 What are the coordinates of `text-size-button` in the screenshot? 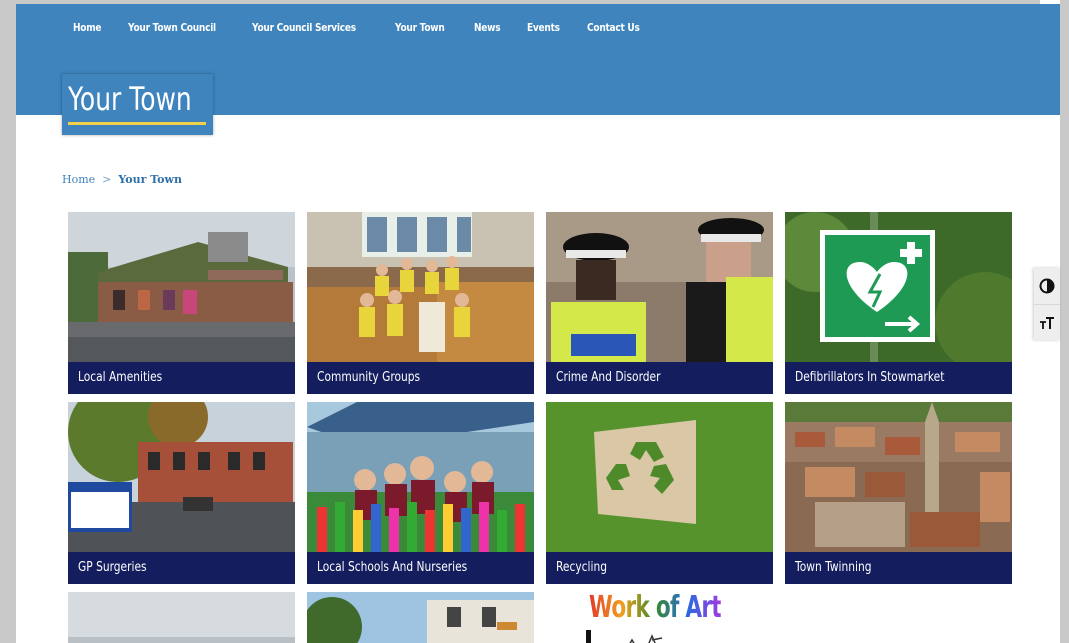 It's located at (1047, 322).